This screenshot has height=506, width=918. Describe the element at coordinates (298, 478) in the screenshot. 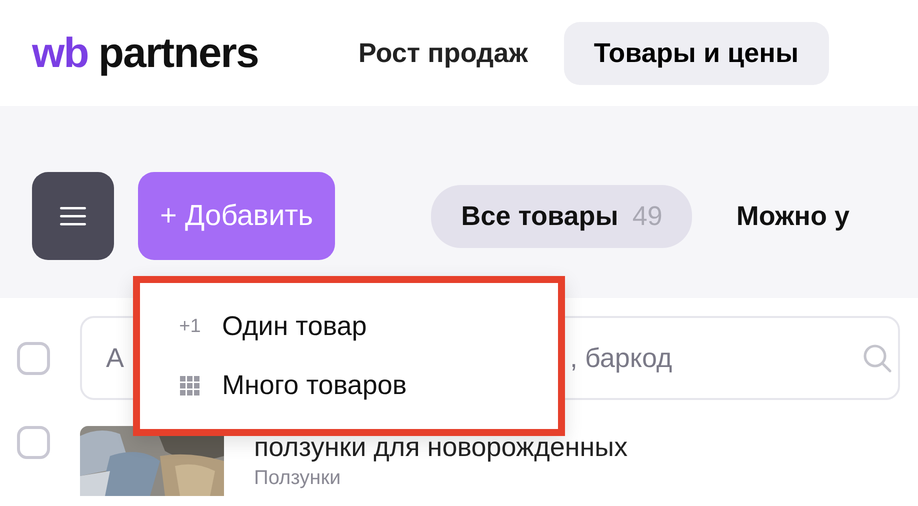

I see `product-category: Ползунки` at that location.